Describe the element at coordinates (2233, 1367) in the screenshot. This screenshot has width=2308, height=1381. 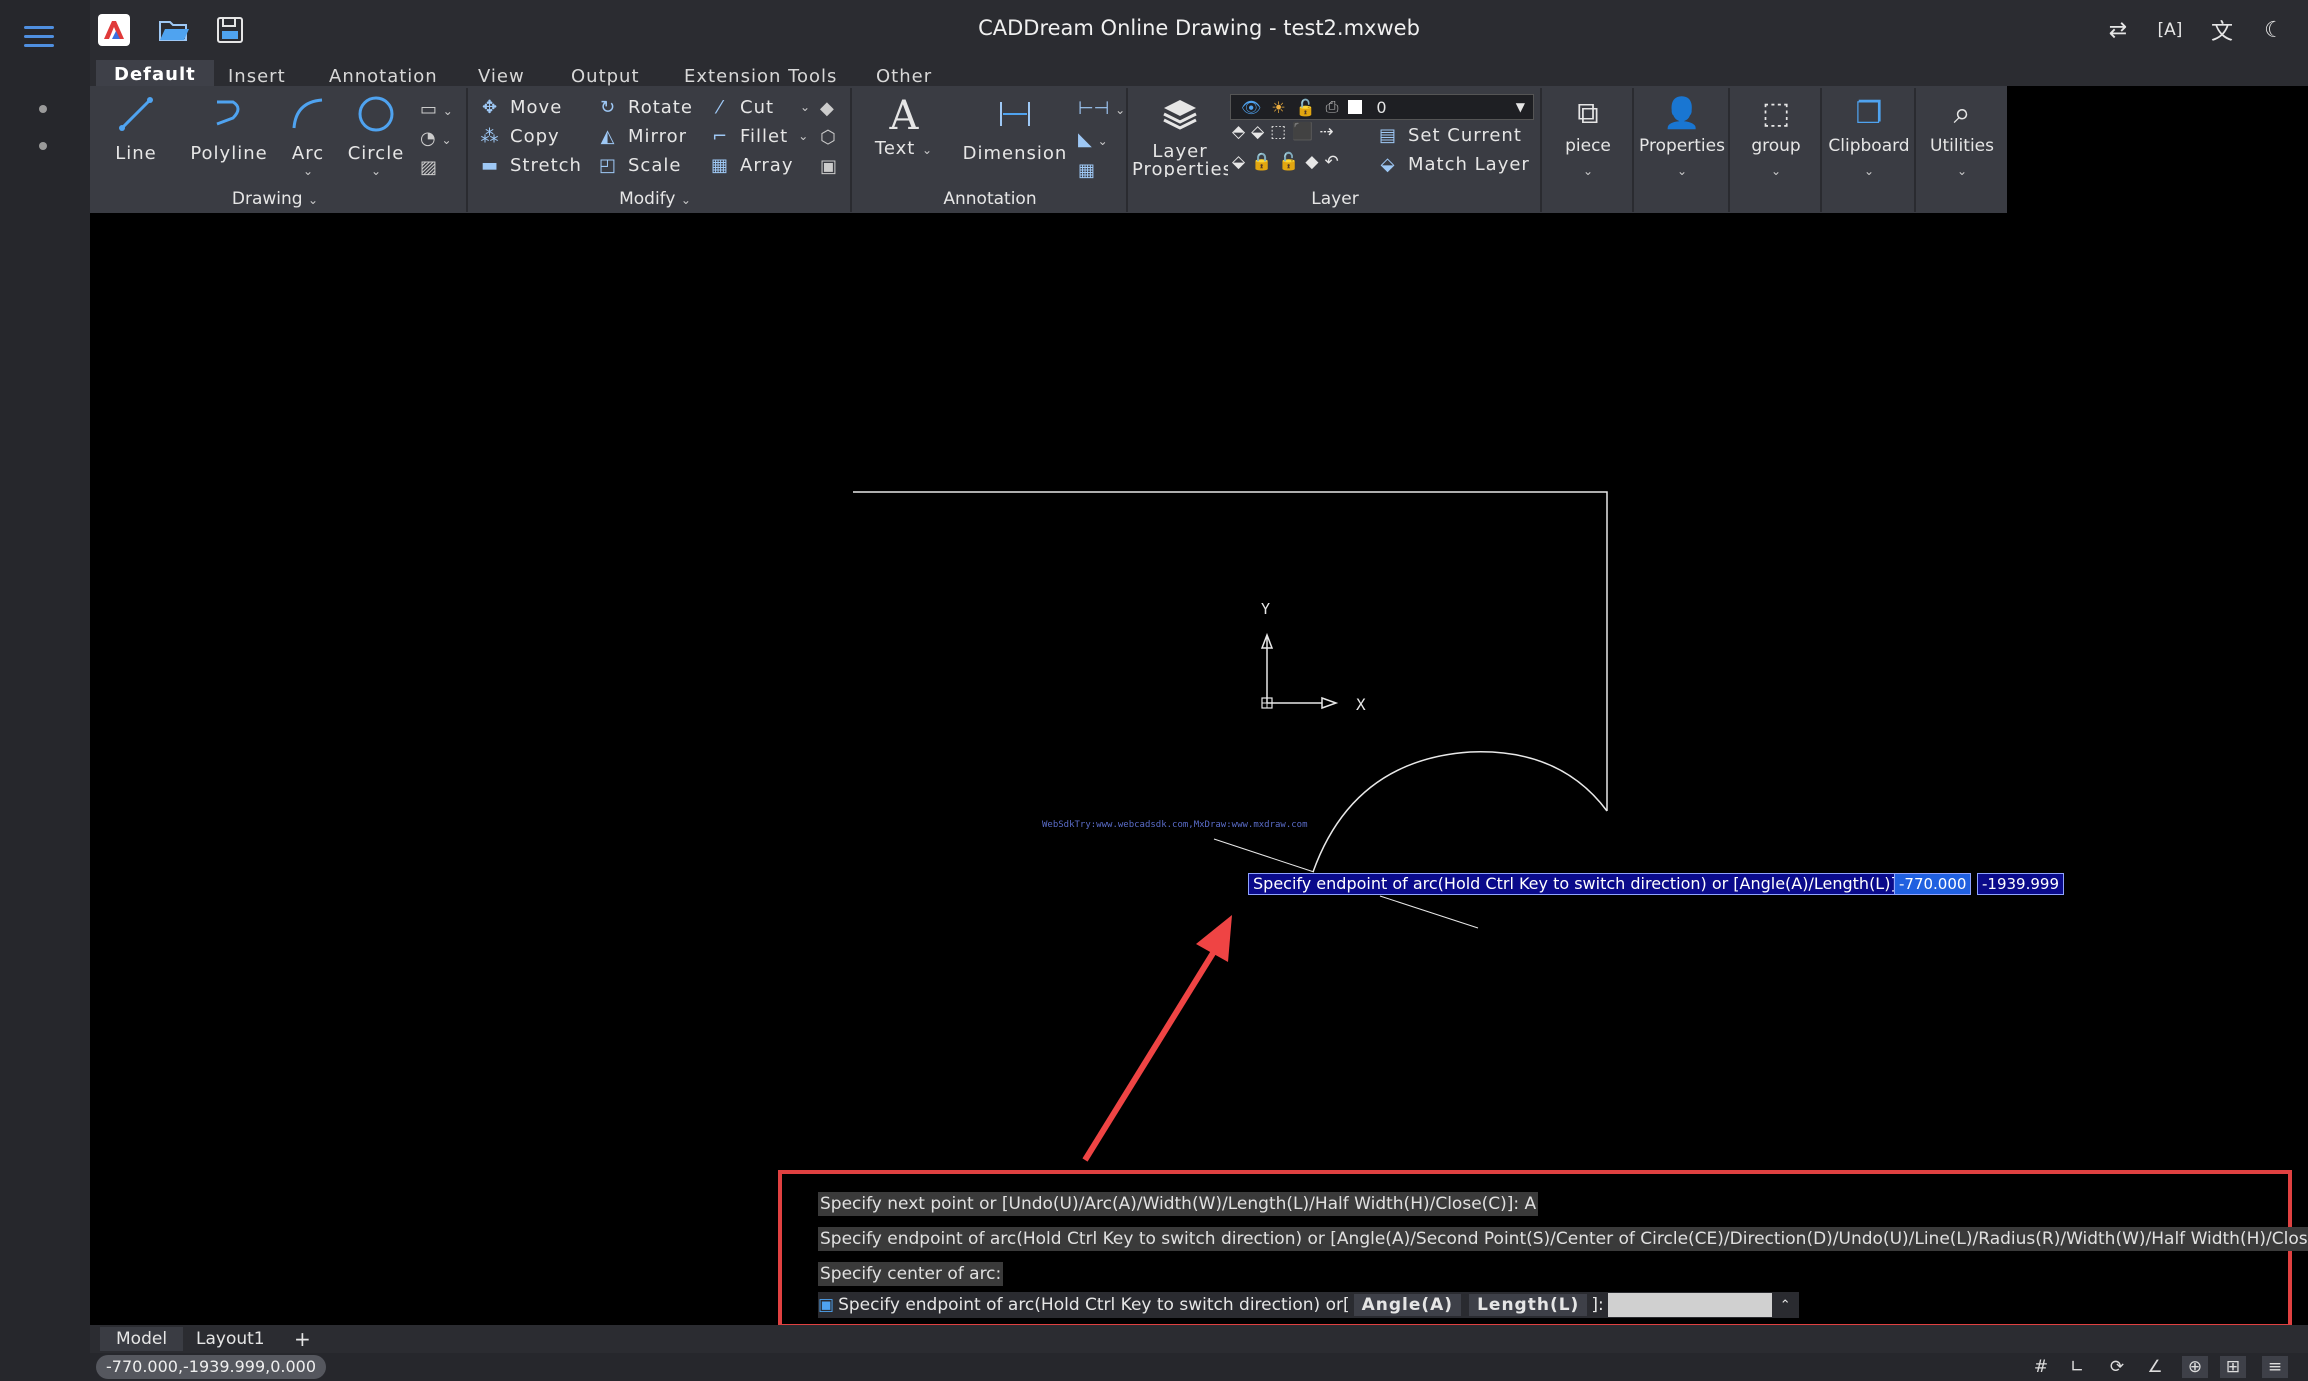
I see `lineweight-icon: ⊞` at that location.